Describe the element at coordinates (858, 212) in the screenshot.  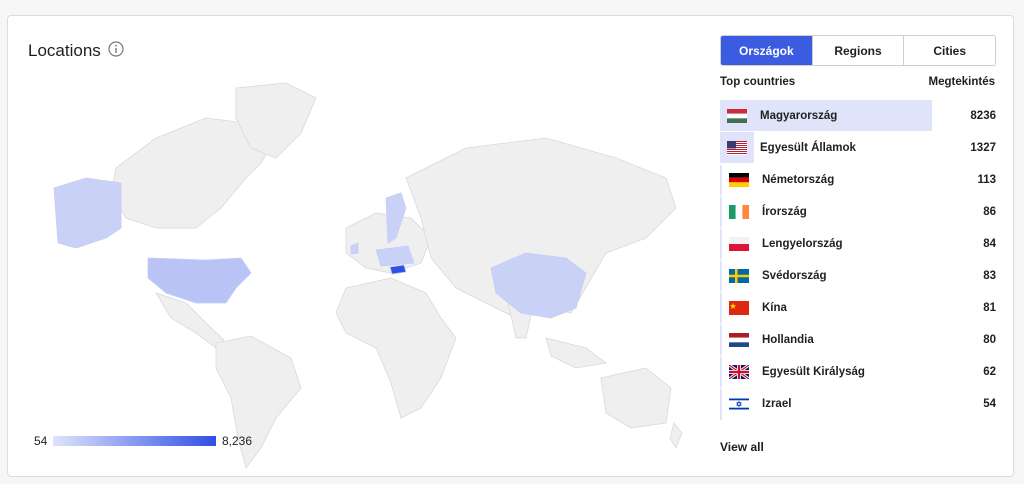
I see `country-row: Írország 86` at that location.